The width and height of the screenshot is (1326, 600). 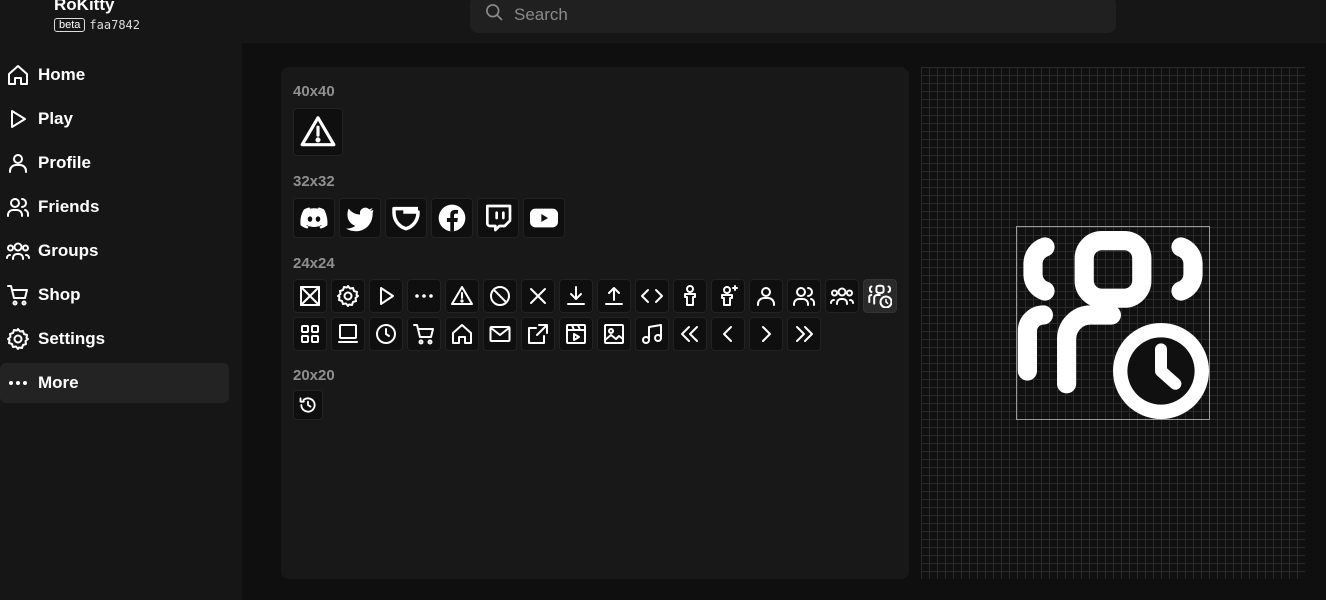 What do you see at coordinates (614, 296) in the screenshot?
I see `upload-icon` at bounding box center [614, 296].